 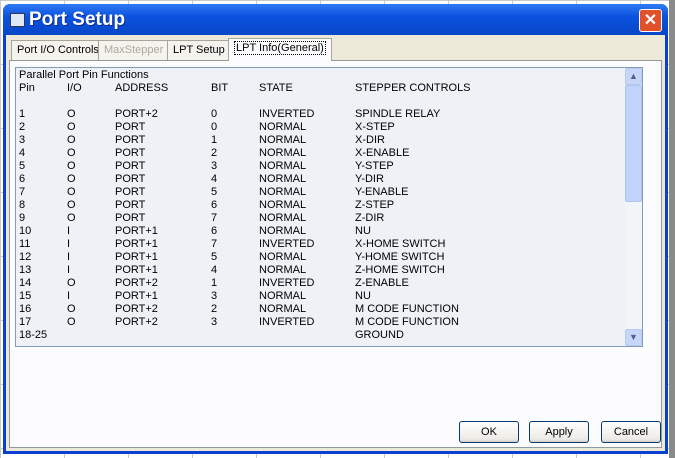 I want to click on pin-row: 1 O PORT+2 0 INVERTED SPINDLE RELAY, so click(x=319, y=114).